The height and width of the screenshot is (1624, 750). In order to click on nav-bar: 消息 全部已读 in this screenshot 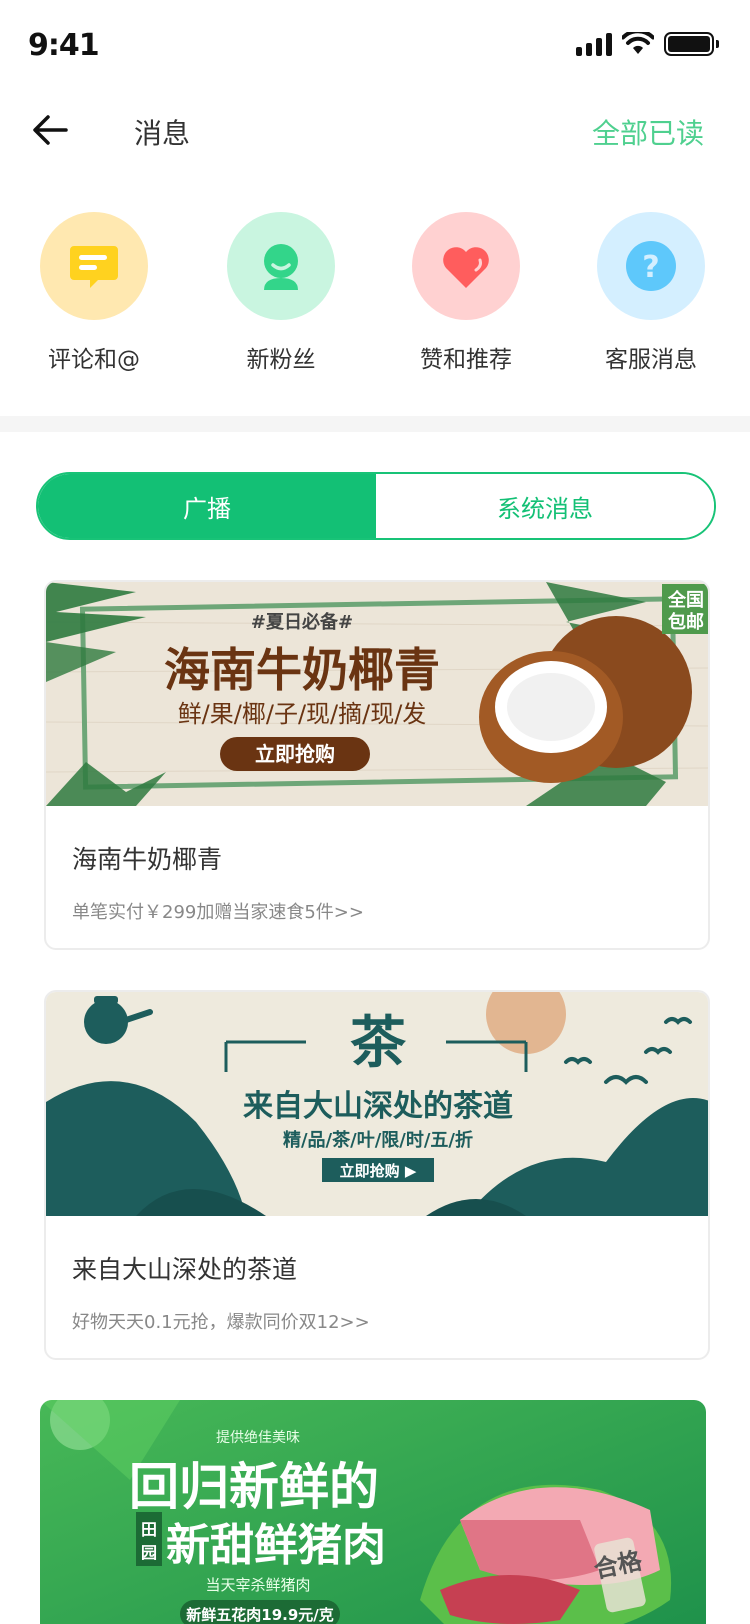, I will do `click(375, 132)`.